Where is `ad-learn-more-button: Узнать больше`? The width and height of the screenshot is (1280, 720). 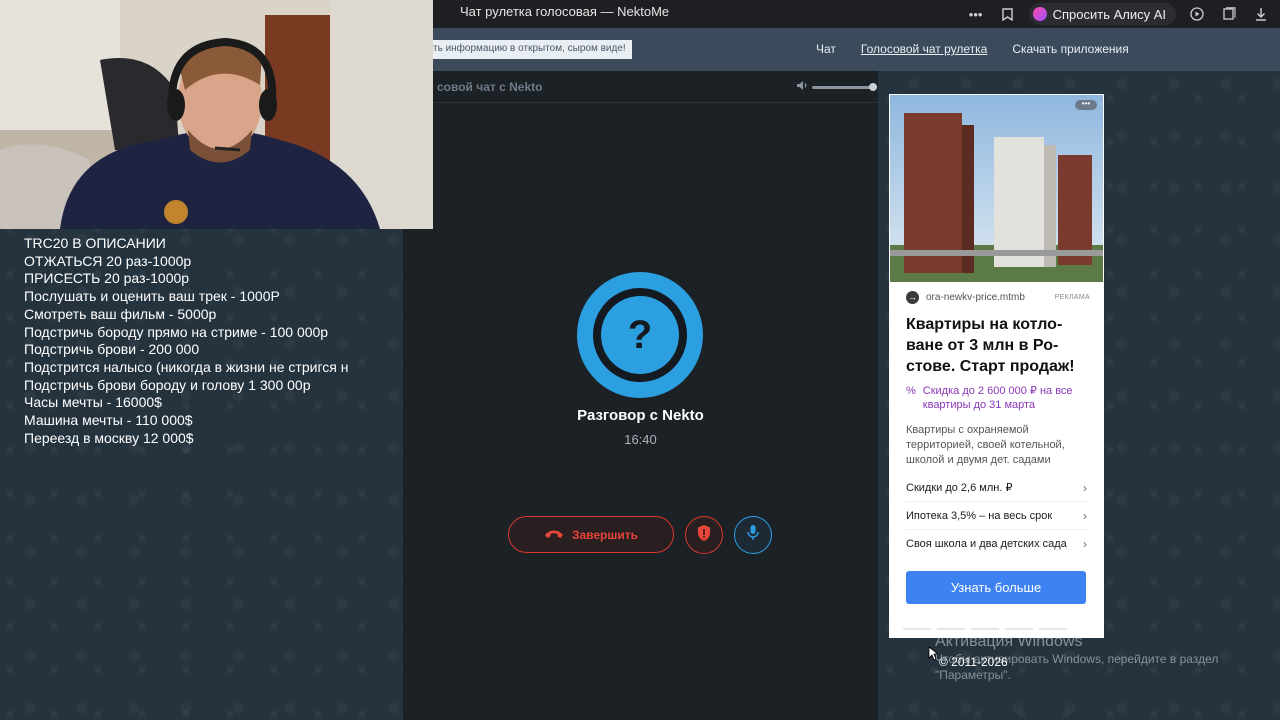
ad-learn-more-button: Узнать больше is located at coordinates (996, 587).